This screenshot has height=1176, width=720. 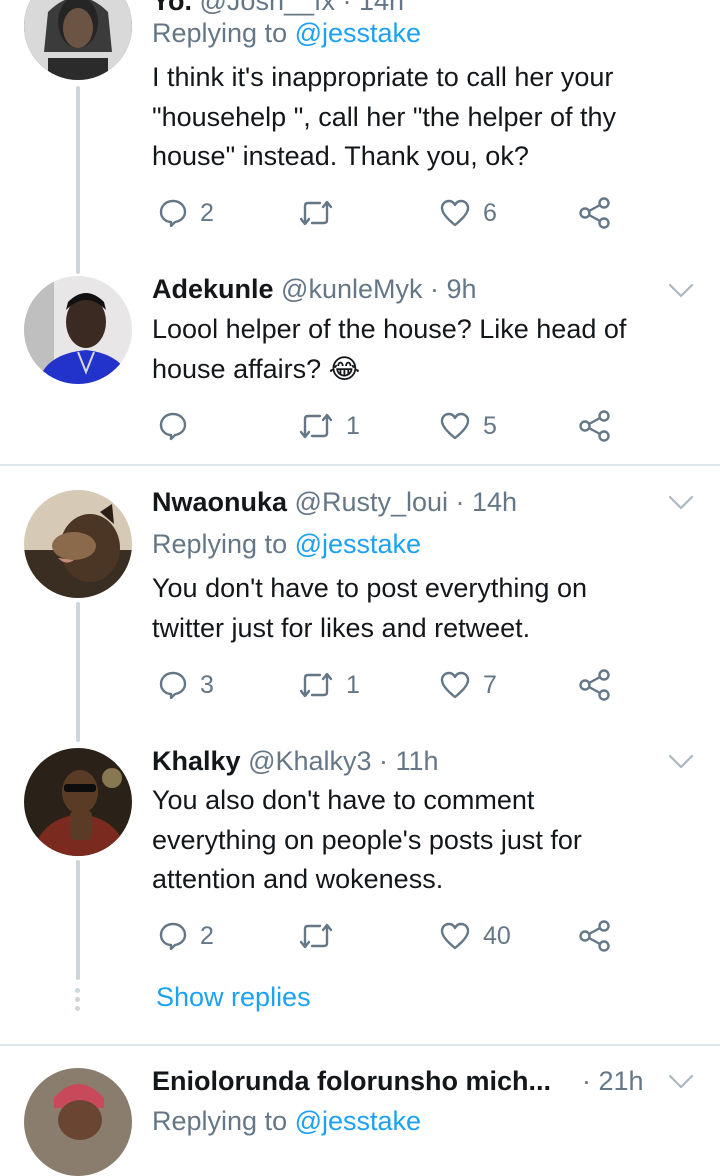 I want to click on handle-and-time: @Rusty_loui · 14h, so click(x=406, y=502).